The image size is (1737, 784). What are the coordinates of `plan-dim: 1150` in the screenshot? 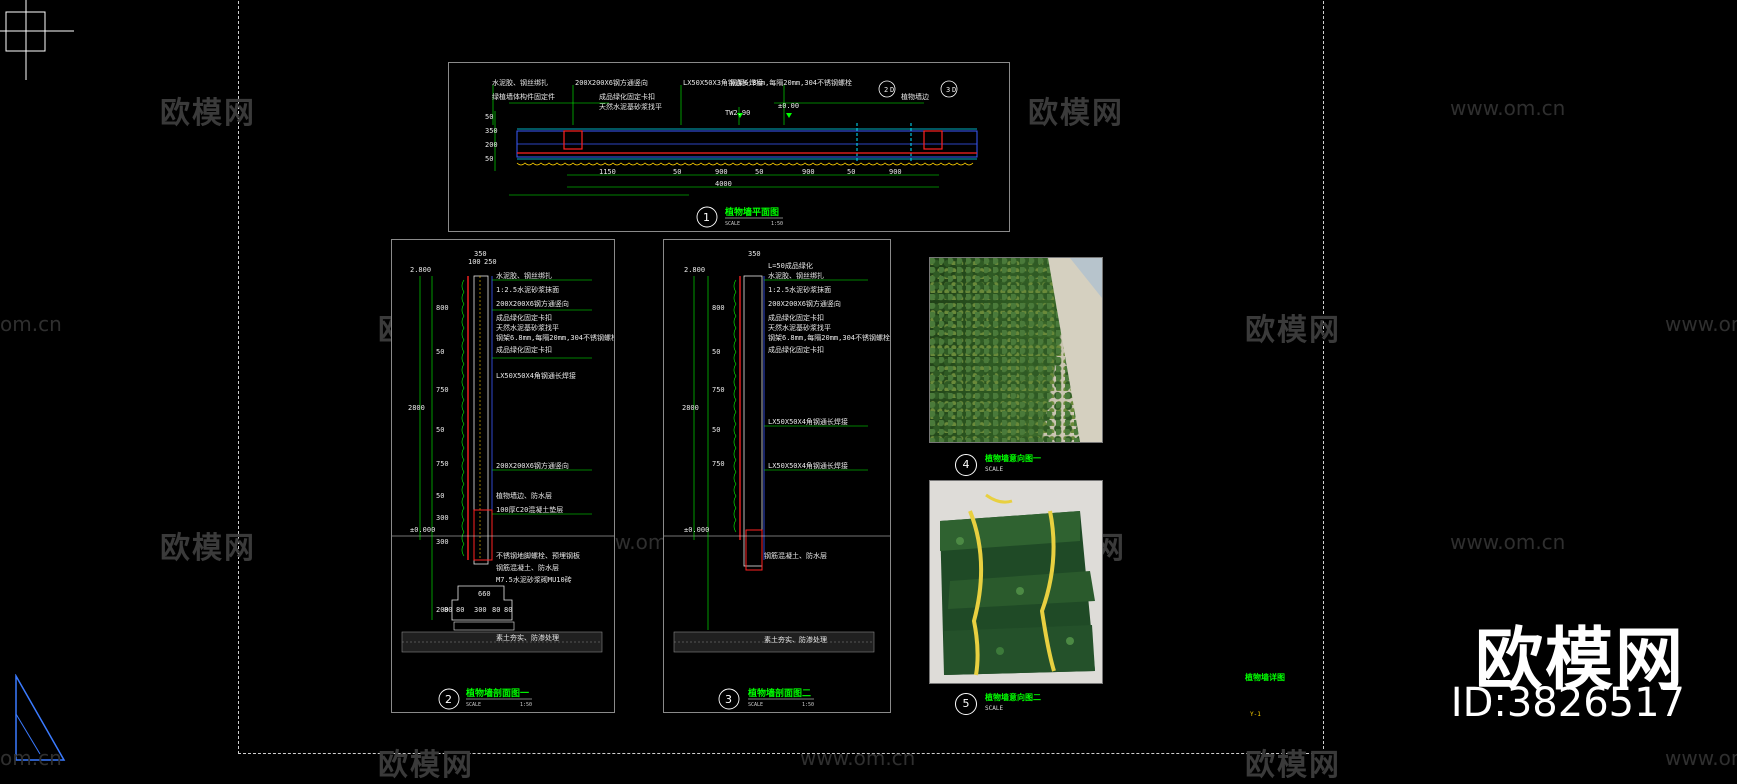 It's located at (607, 172).